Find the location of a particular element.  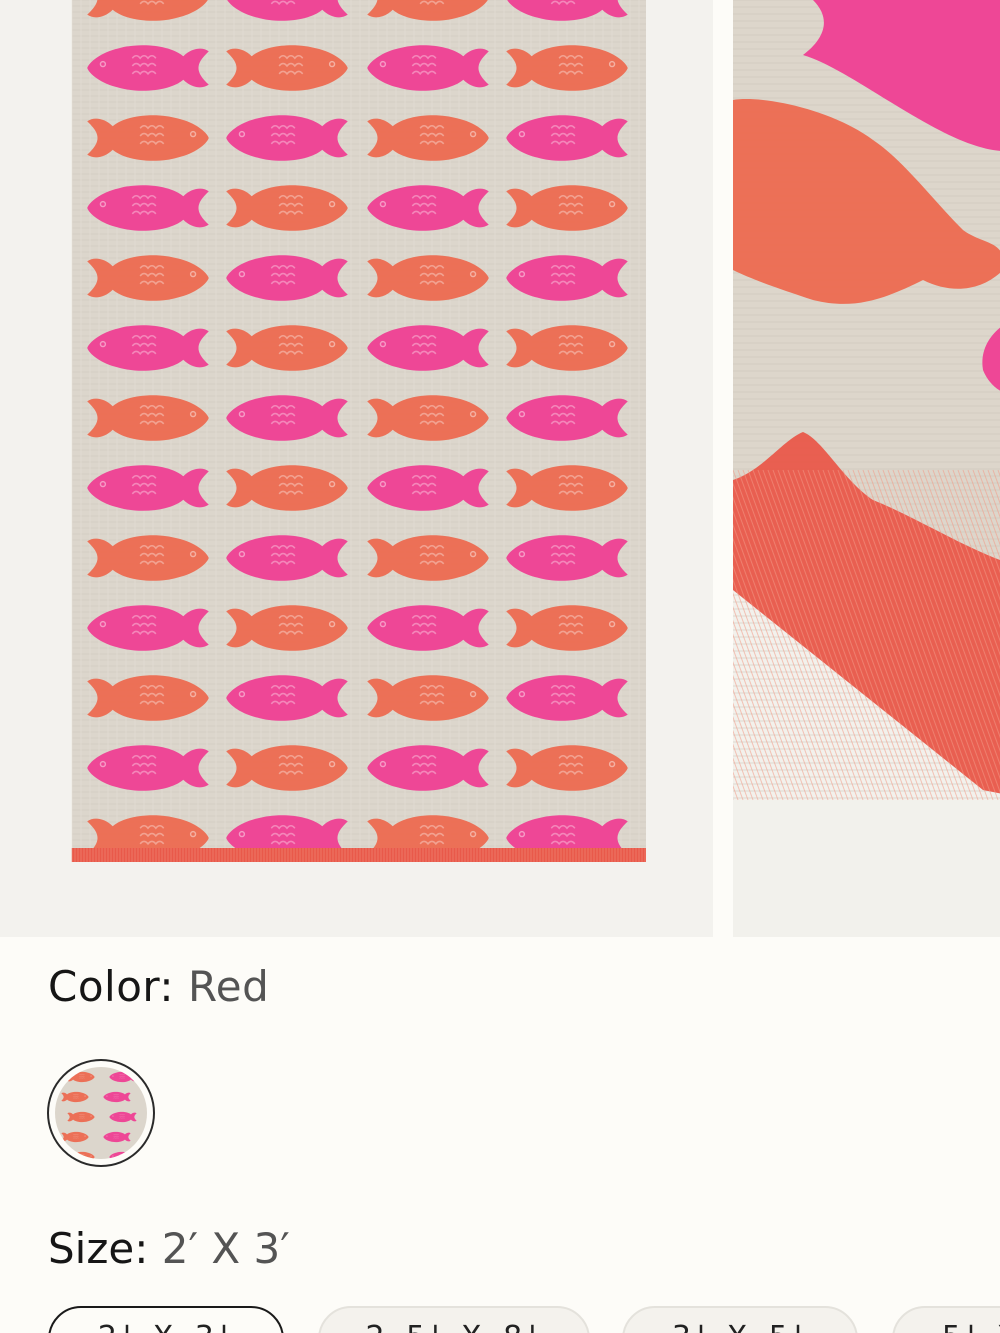

color-selector-heading: Color: Red is located at coordinates (158, 986).